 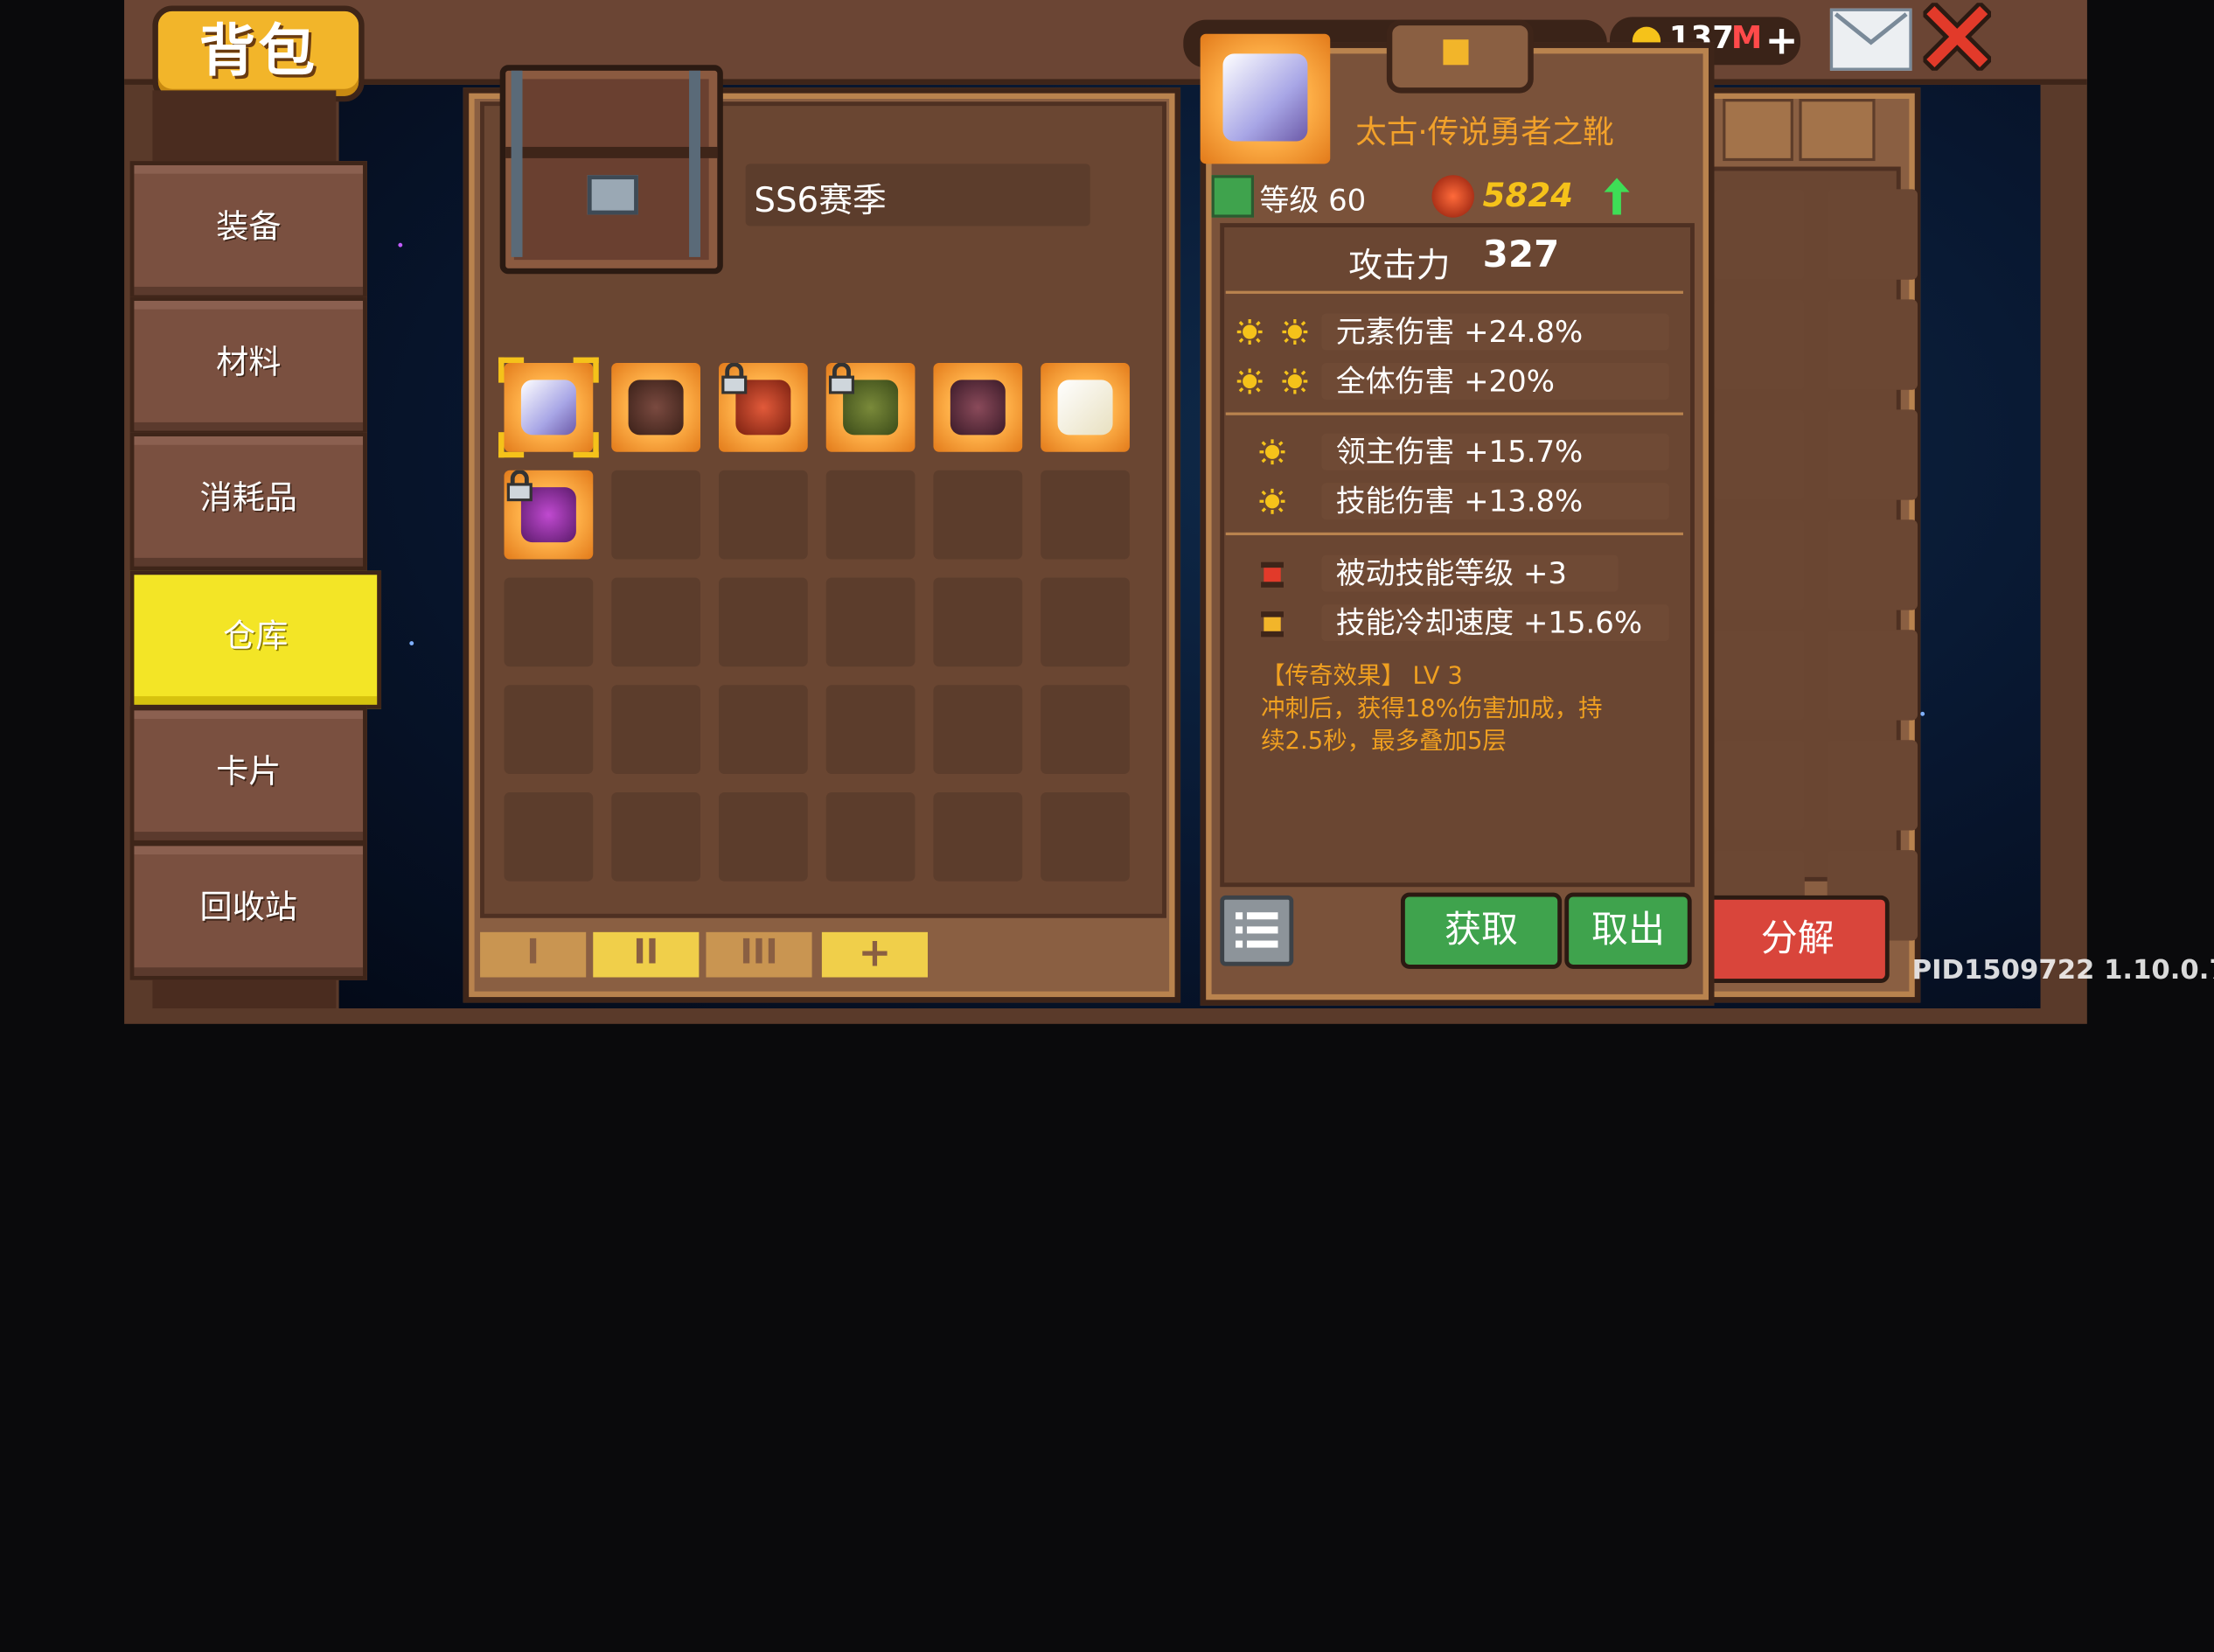 I want to click on item-level: 等级 60, so click(x=1313, y=200).